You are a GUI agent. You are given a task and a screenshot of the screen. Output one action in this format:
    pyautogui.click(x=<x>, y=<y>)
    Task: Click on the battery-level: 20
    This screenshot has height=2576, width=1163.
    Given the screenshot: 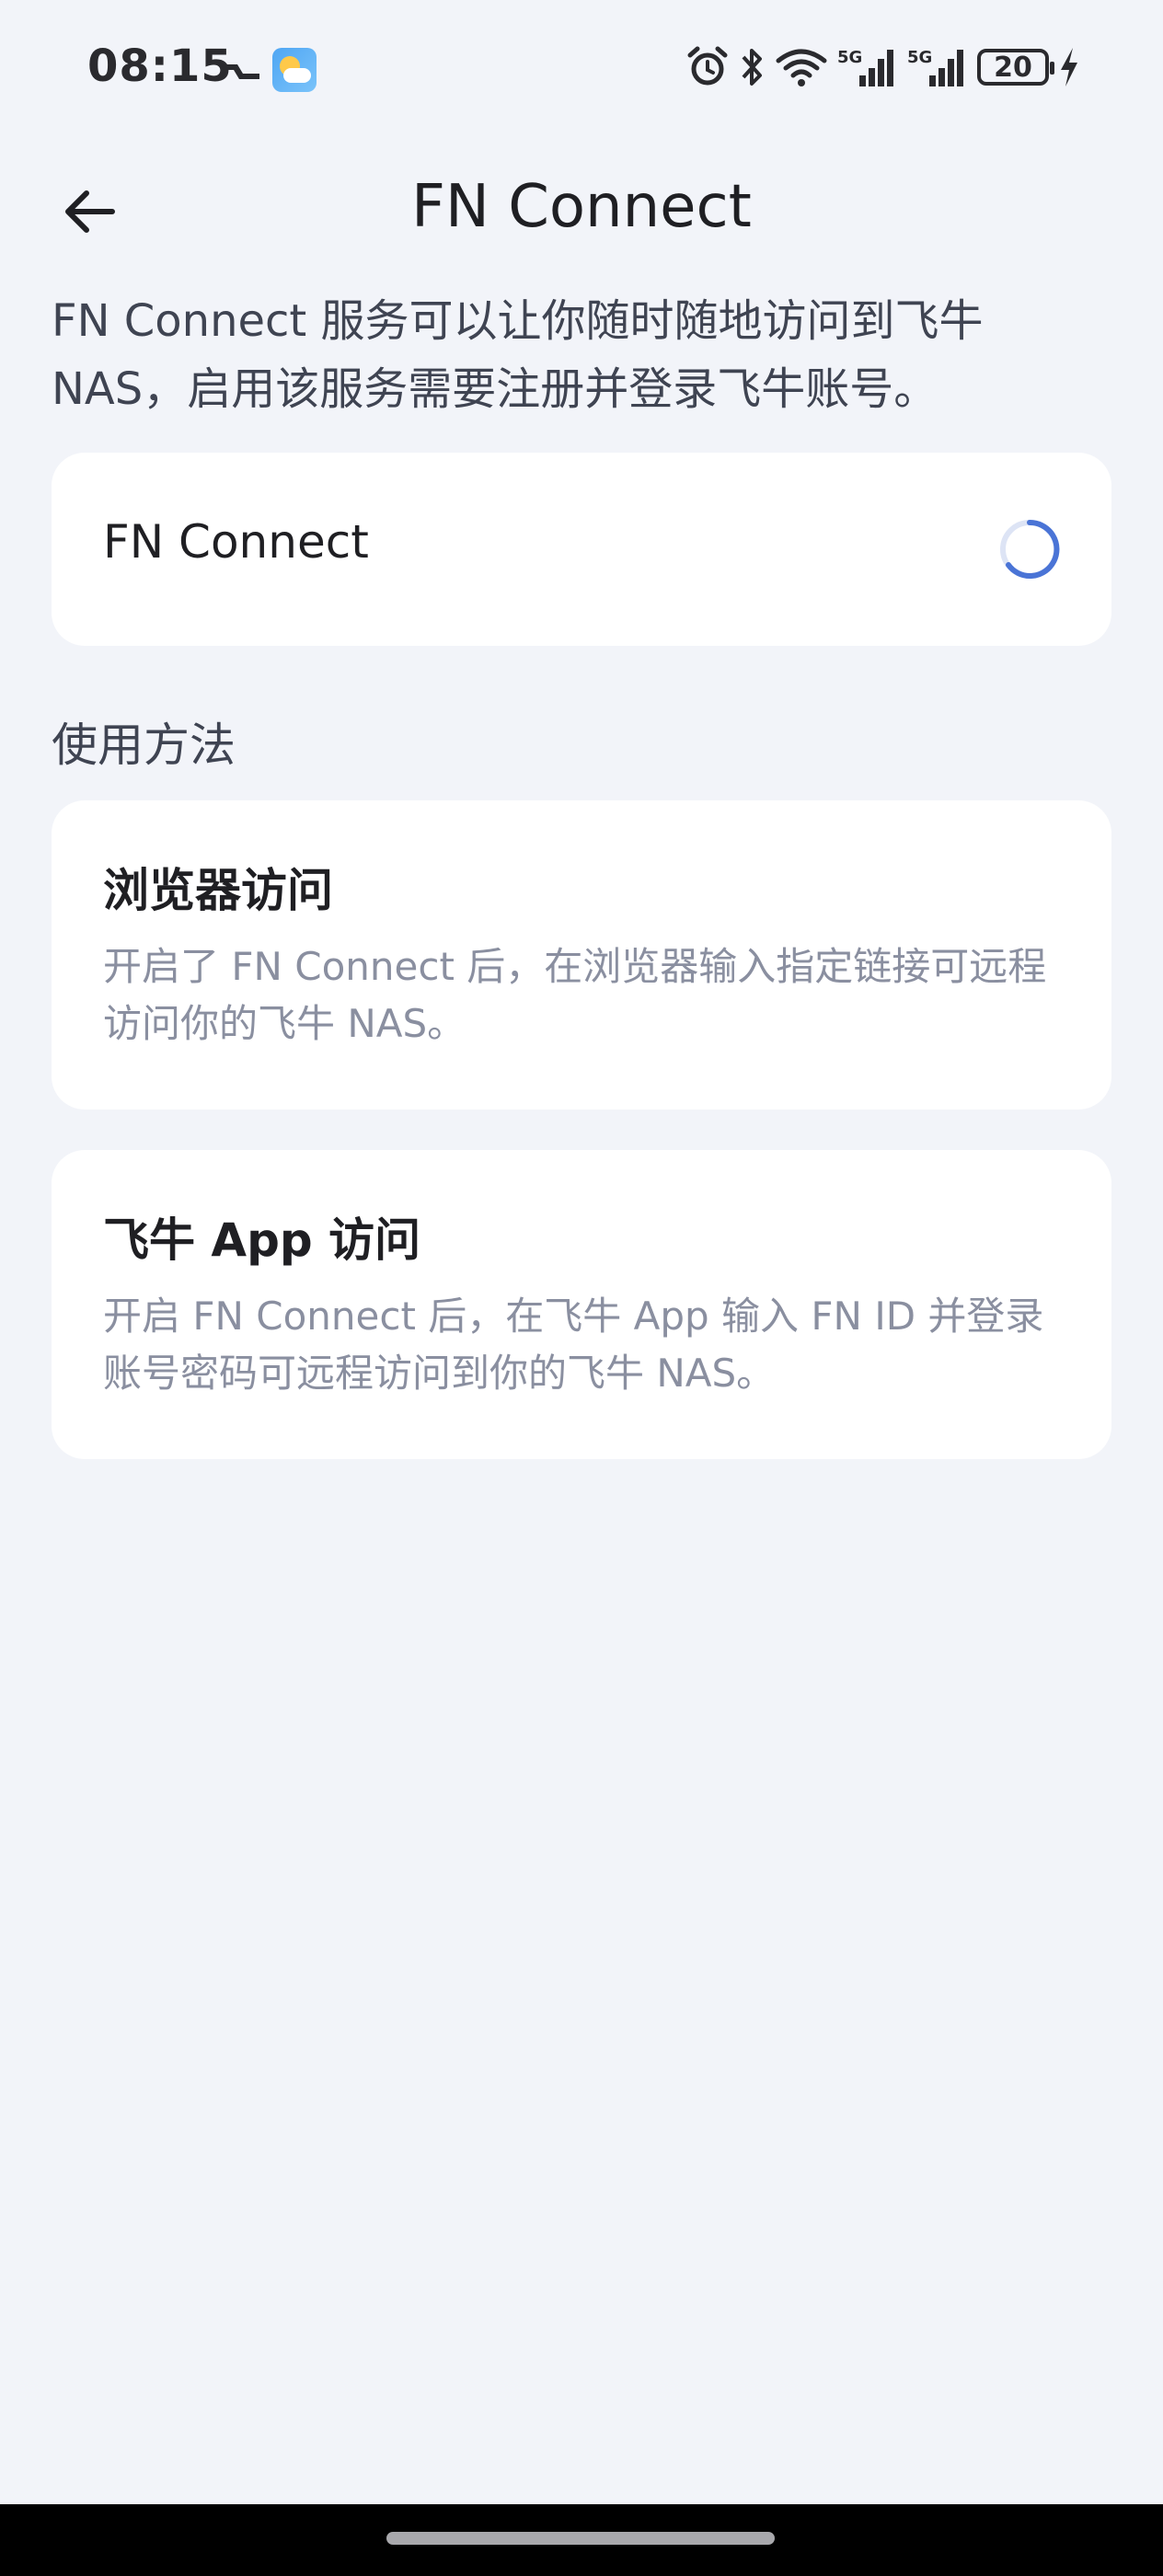 What is the action you would take?
    pyautogui.click(x=1013, y=67)
    